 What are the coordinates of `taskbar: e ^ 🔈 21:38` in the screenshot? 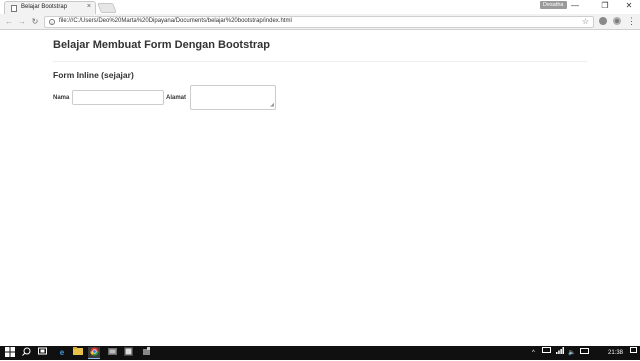 It's located at (320, 353).